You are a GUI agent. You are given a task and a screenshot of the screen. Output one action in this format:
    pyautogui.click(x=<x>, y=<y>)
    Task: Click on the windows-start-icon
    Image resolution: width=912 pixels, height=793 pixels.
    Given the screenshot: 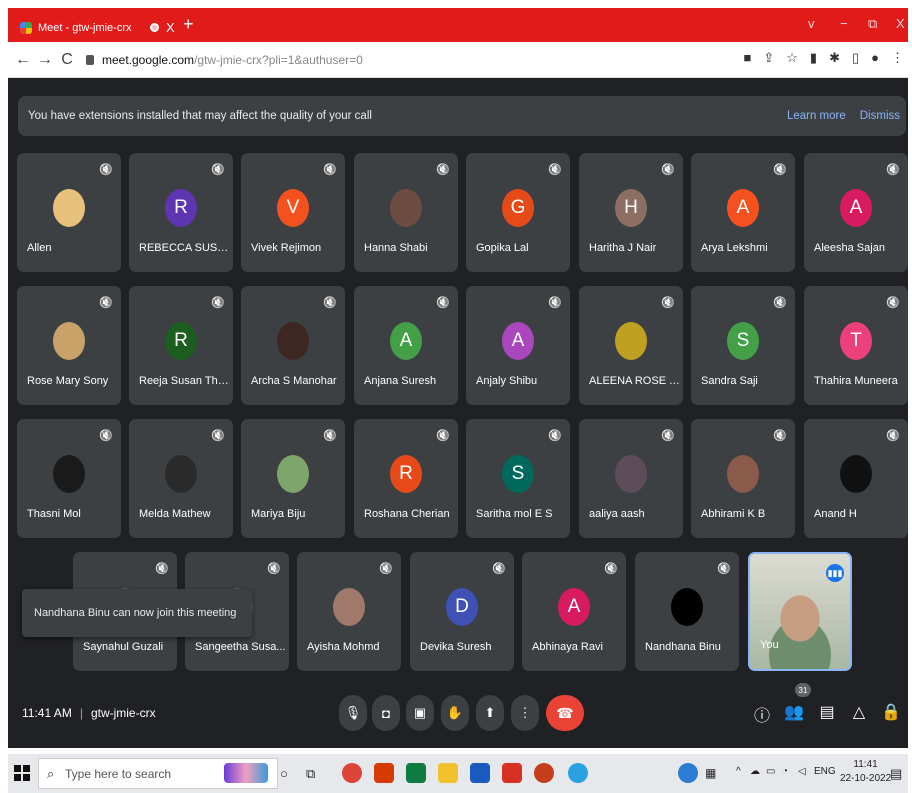 What is the action you would take?
    pyautogui.click(x=22, y=773)
    